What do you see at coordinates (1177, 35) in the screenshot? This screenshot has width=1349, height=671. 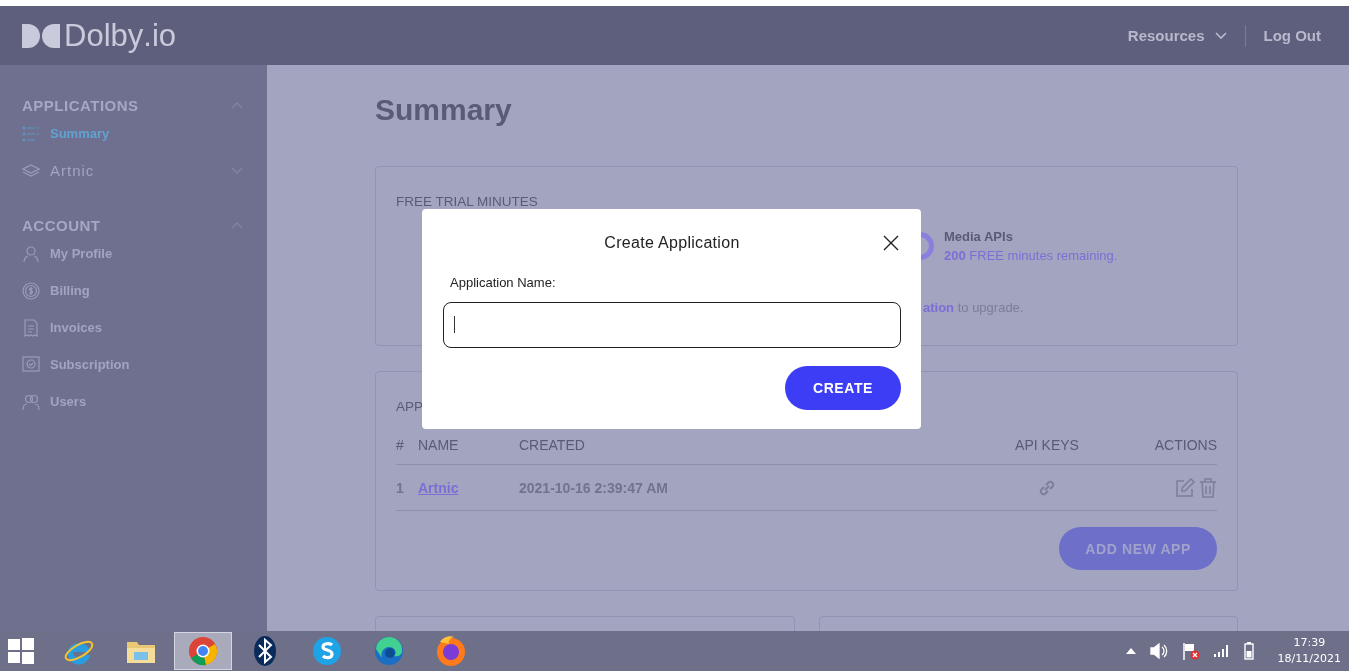 I see `nav-link: Resources` at bounding box center [1177, 35].